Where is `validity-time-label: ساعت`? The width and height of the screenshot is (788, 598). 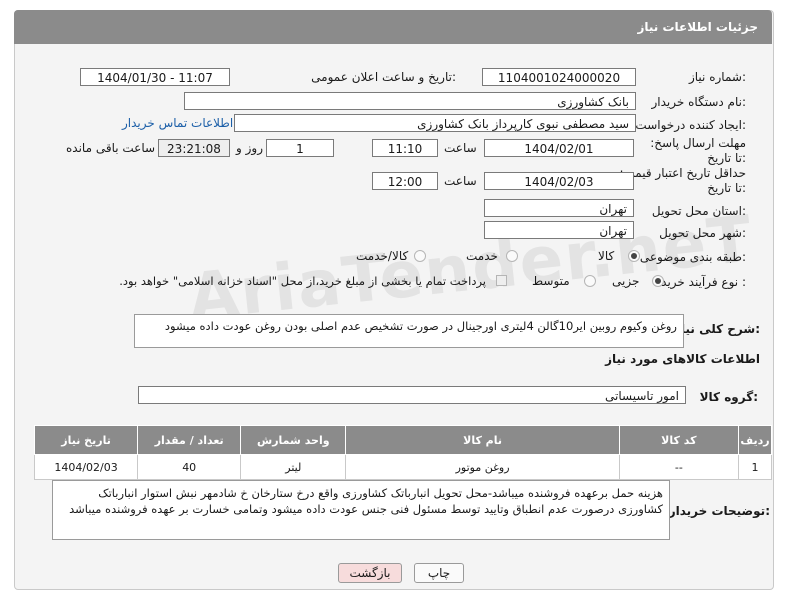
validity-time-label: ساعت is located at coordinates (460, 181).